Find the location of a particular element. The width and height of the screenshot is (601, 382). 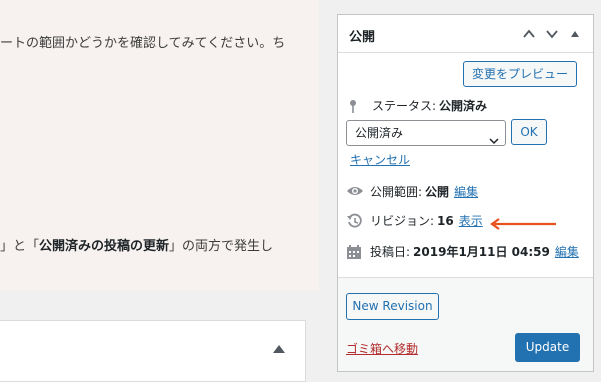

cancel-link: キャンセル is located at coordinates (380, 159).